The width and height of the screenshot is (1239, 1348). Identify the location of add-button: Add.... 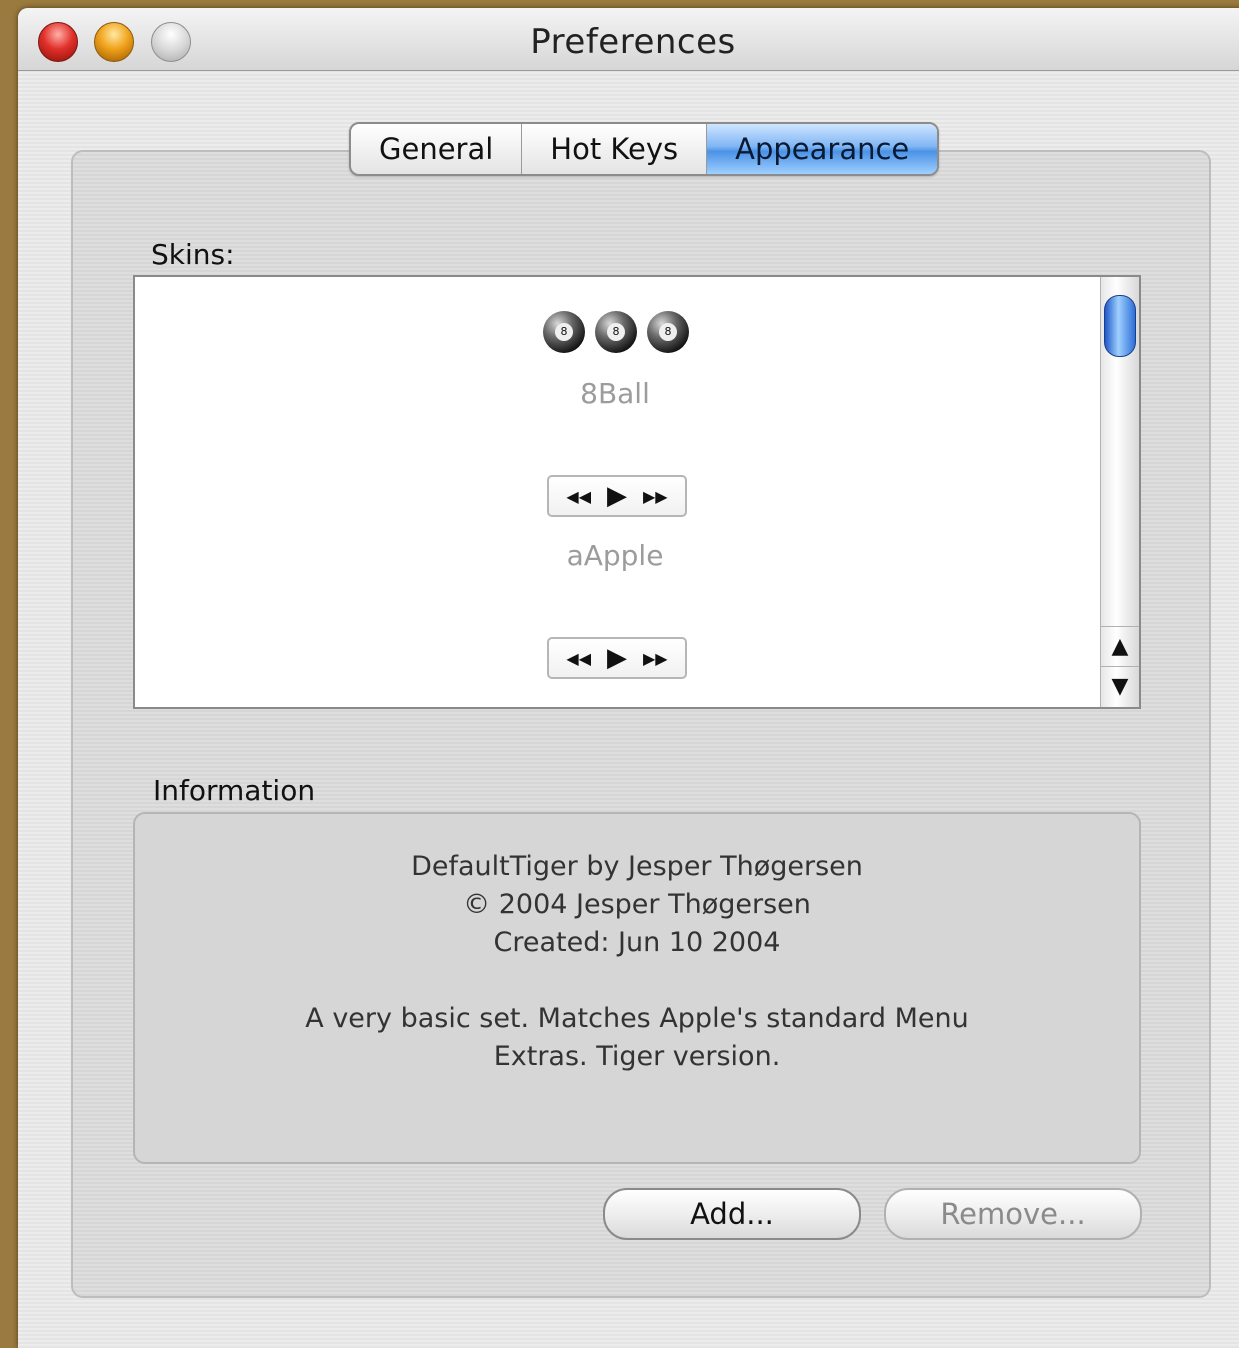
(732, 1214).